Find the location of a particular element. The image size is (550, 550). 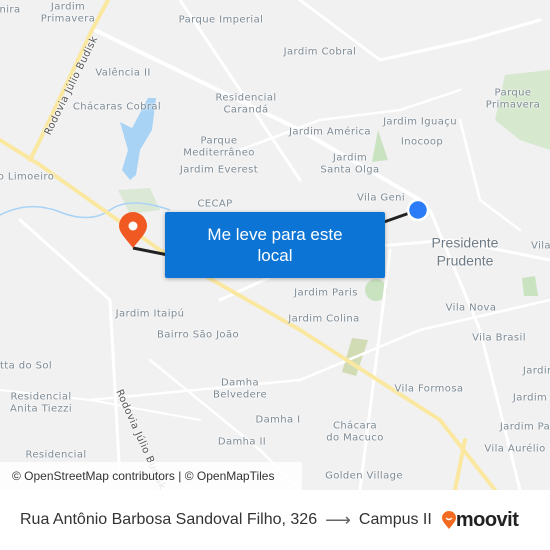

moovit-logo: moovit is located at coordinates (480, 520).